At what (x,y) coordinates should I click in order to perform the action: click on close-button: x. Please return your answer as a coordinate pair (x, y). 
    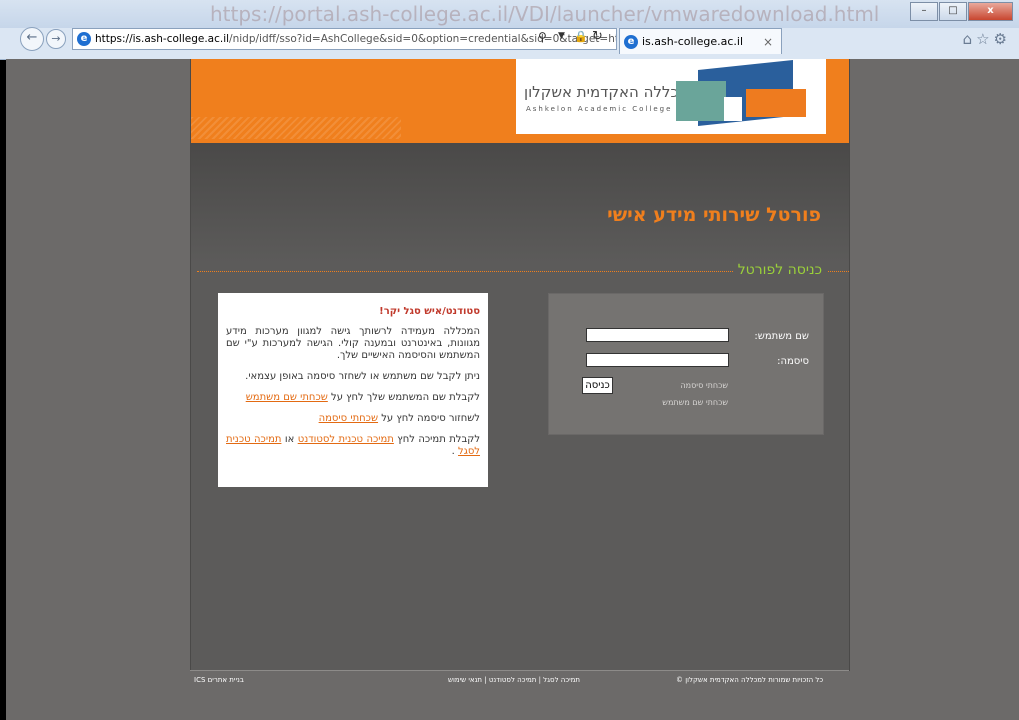
    Looking at the image, I should click on (990, 11).